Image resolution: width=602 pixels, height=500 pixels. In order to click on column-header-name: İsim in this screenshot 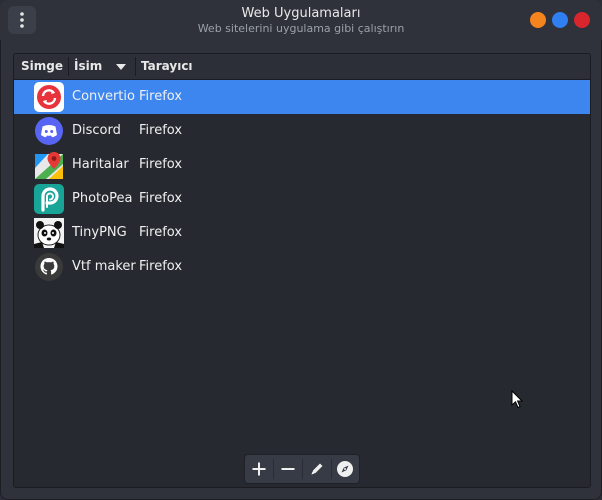, I will do `click(88, 66)`.